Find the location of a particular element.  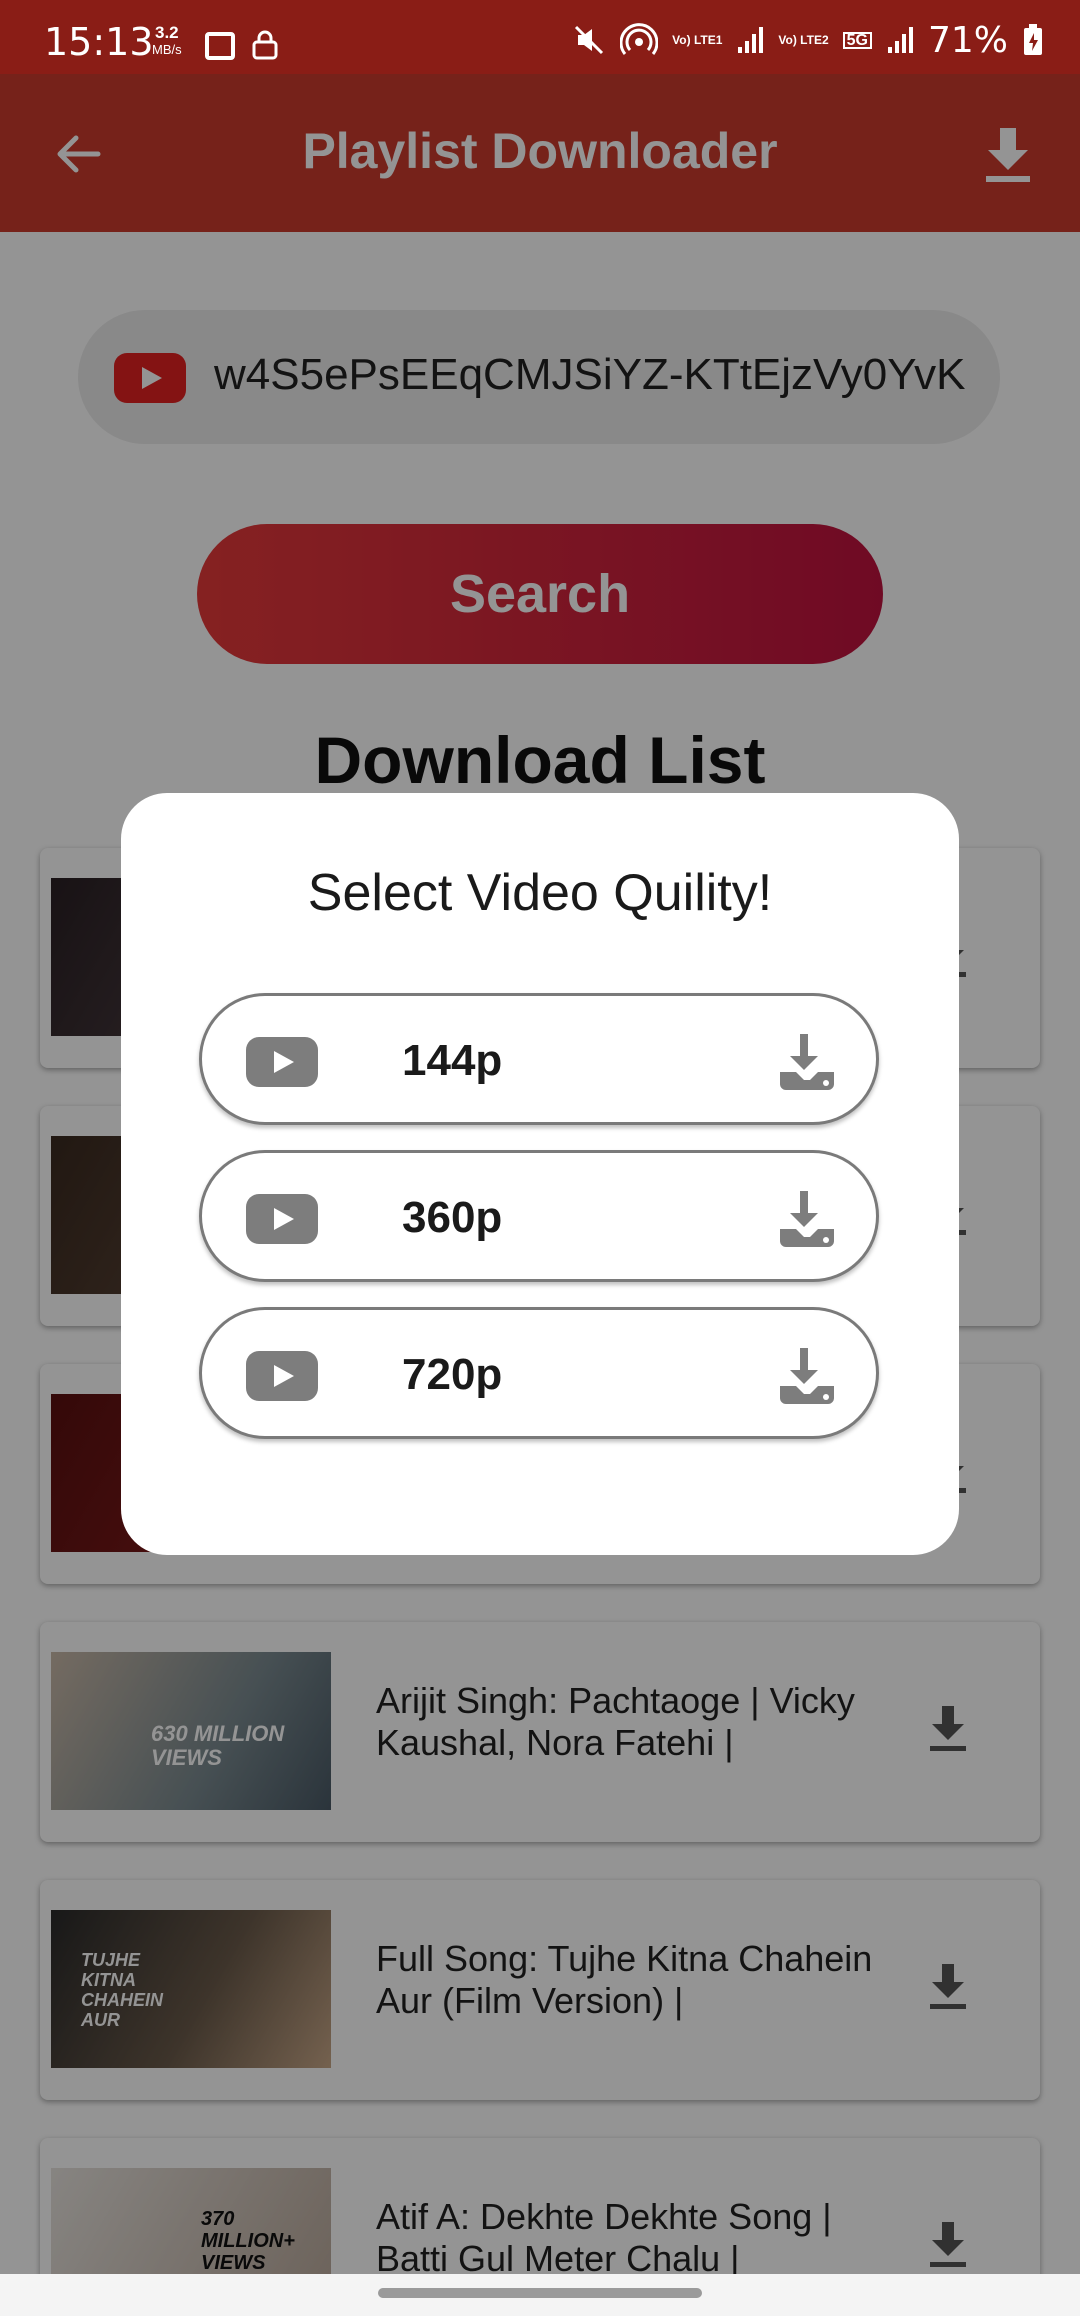

gallery-icon is located at coordinates (220, 46).